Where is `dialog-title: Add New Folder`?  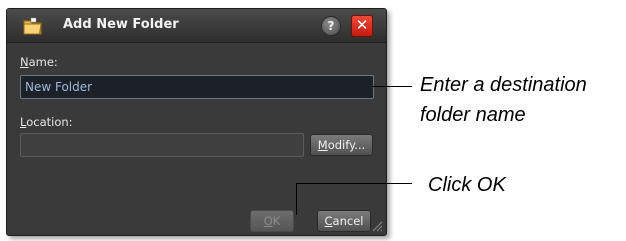
dialog-title: Add New Folder is located at coordinates (121, 24).